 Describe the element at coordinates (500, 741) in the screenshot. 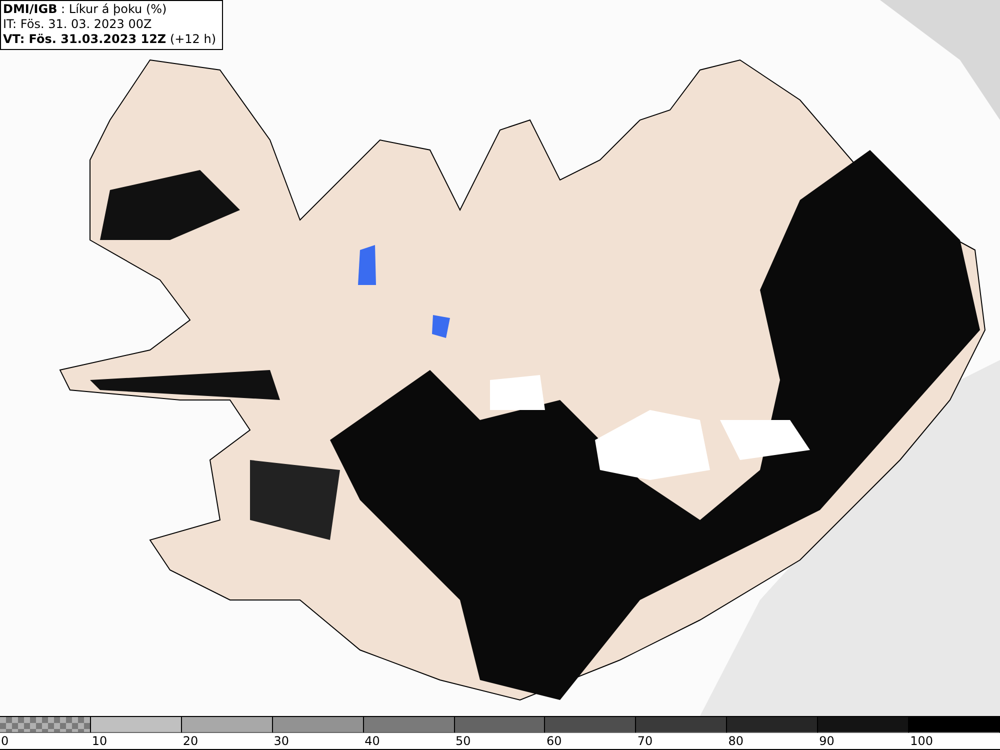

I see `legend-label: 50` at that location.